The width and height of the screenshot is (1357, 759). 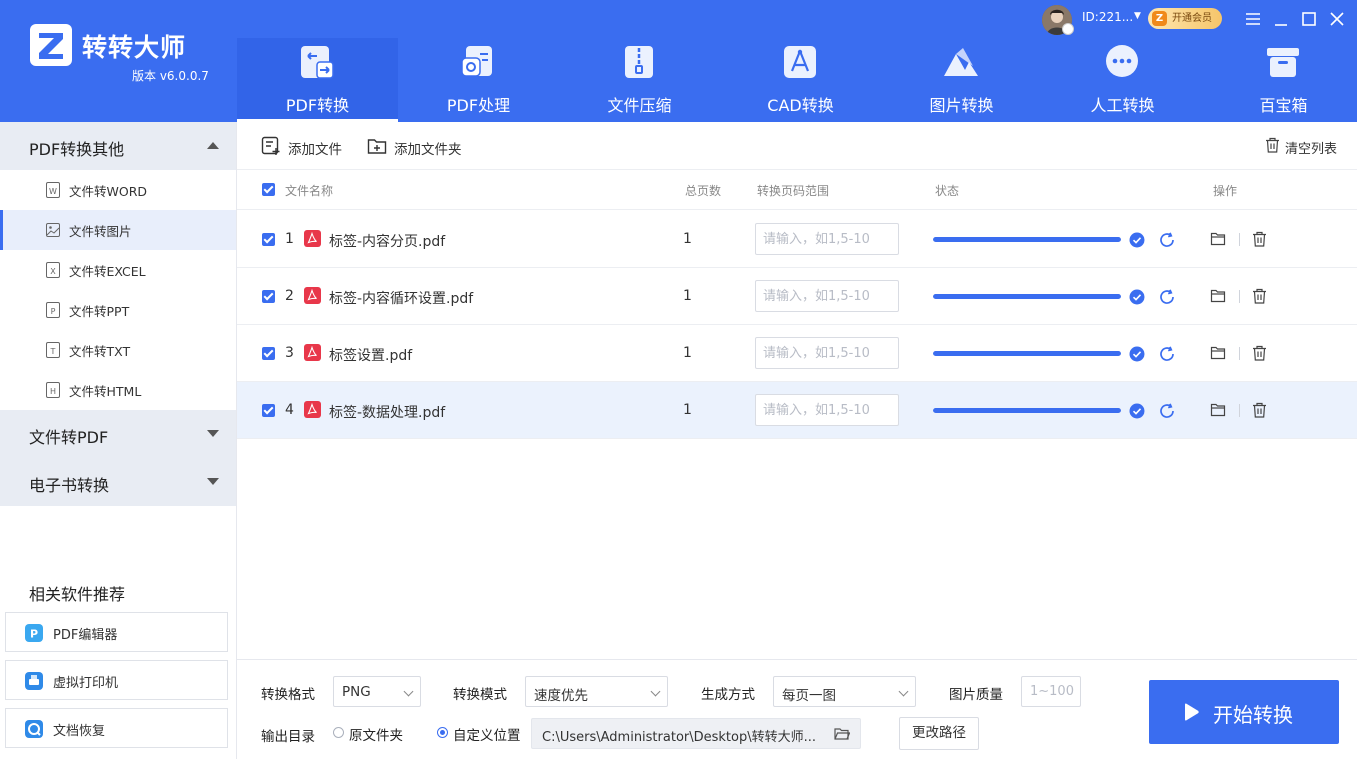 What do you see at coordinates (317, 80) in the screenshot?
I see `nav-pdf-convert: PDF转换` at bounding box center [317, 80].